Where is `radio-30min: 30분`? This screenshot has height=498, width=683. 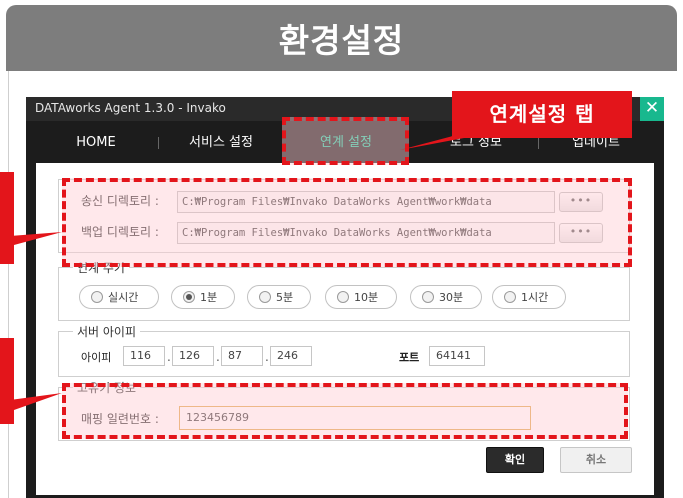
radio-30min: 30분 is located at coordinates (446, 297).